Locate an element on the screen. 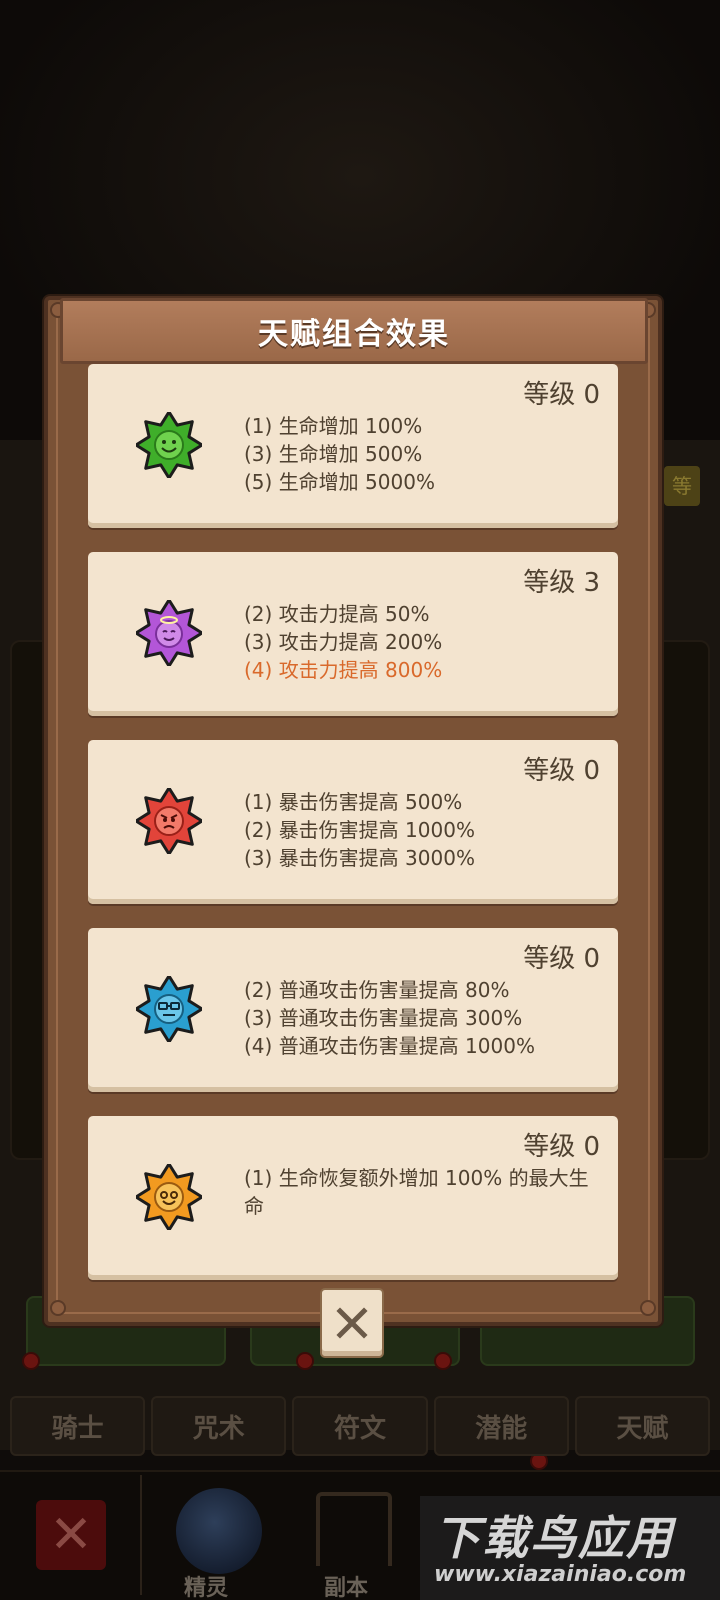 Image resolution: width=720 pixels, height=1600 pixels. effect-line: (2) 攻击力提高 50% is located at coordinates (337, 614).